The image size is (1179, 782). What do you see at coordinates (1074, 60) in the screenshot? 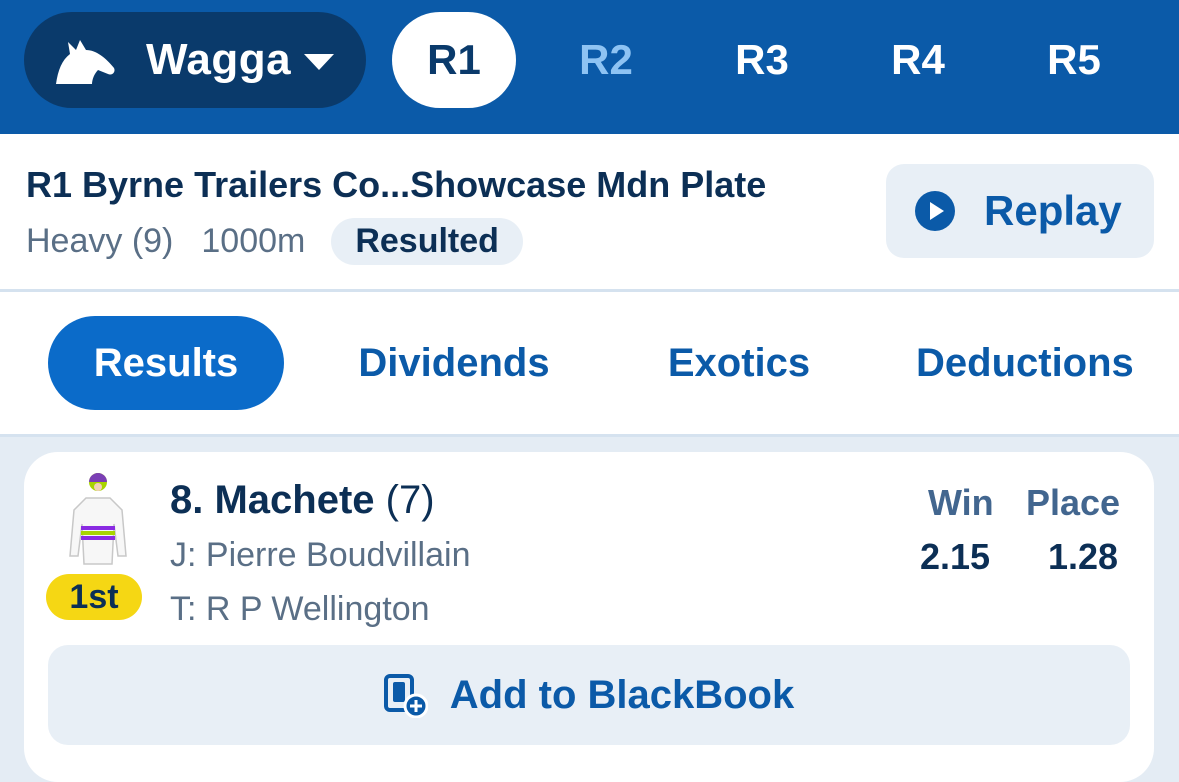
I see `race-tab-r5: R5` at bounding box center [1074, 60].